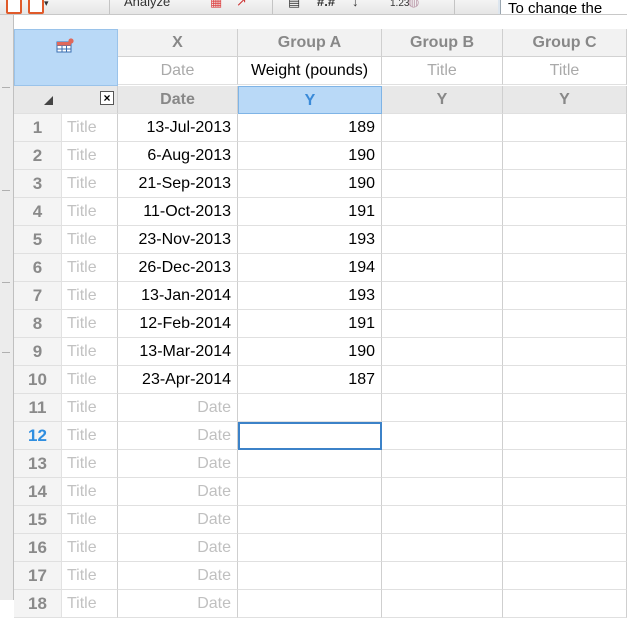  Describe the element at coordinates (178, 71) in the screenshot. I see `column-subtitle-x: Date` at that location.